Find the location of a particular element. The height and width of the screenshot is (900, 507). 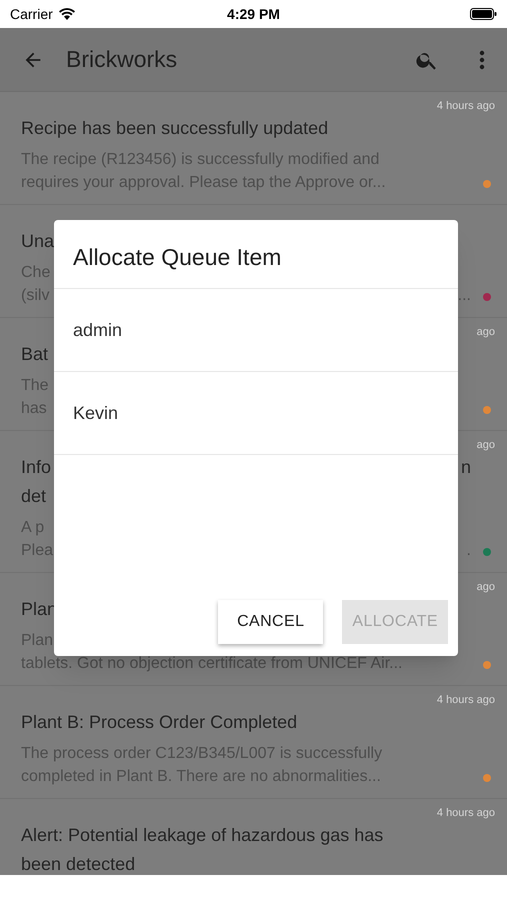

notification-title: n is located at coordinates (465, 467).